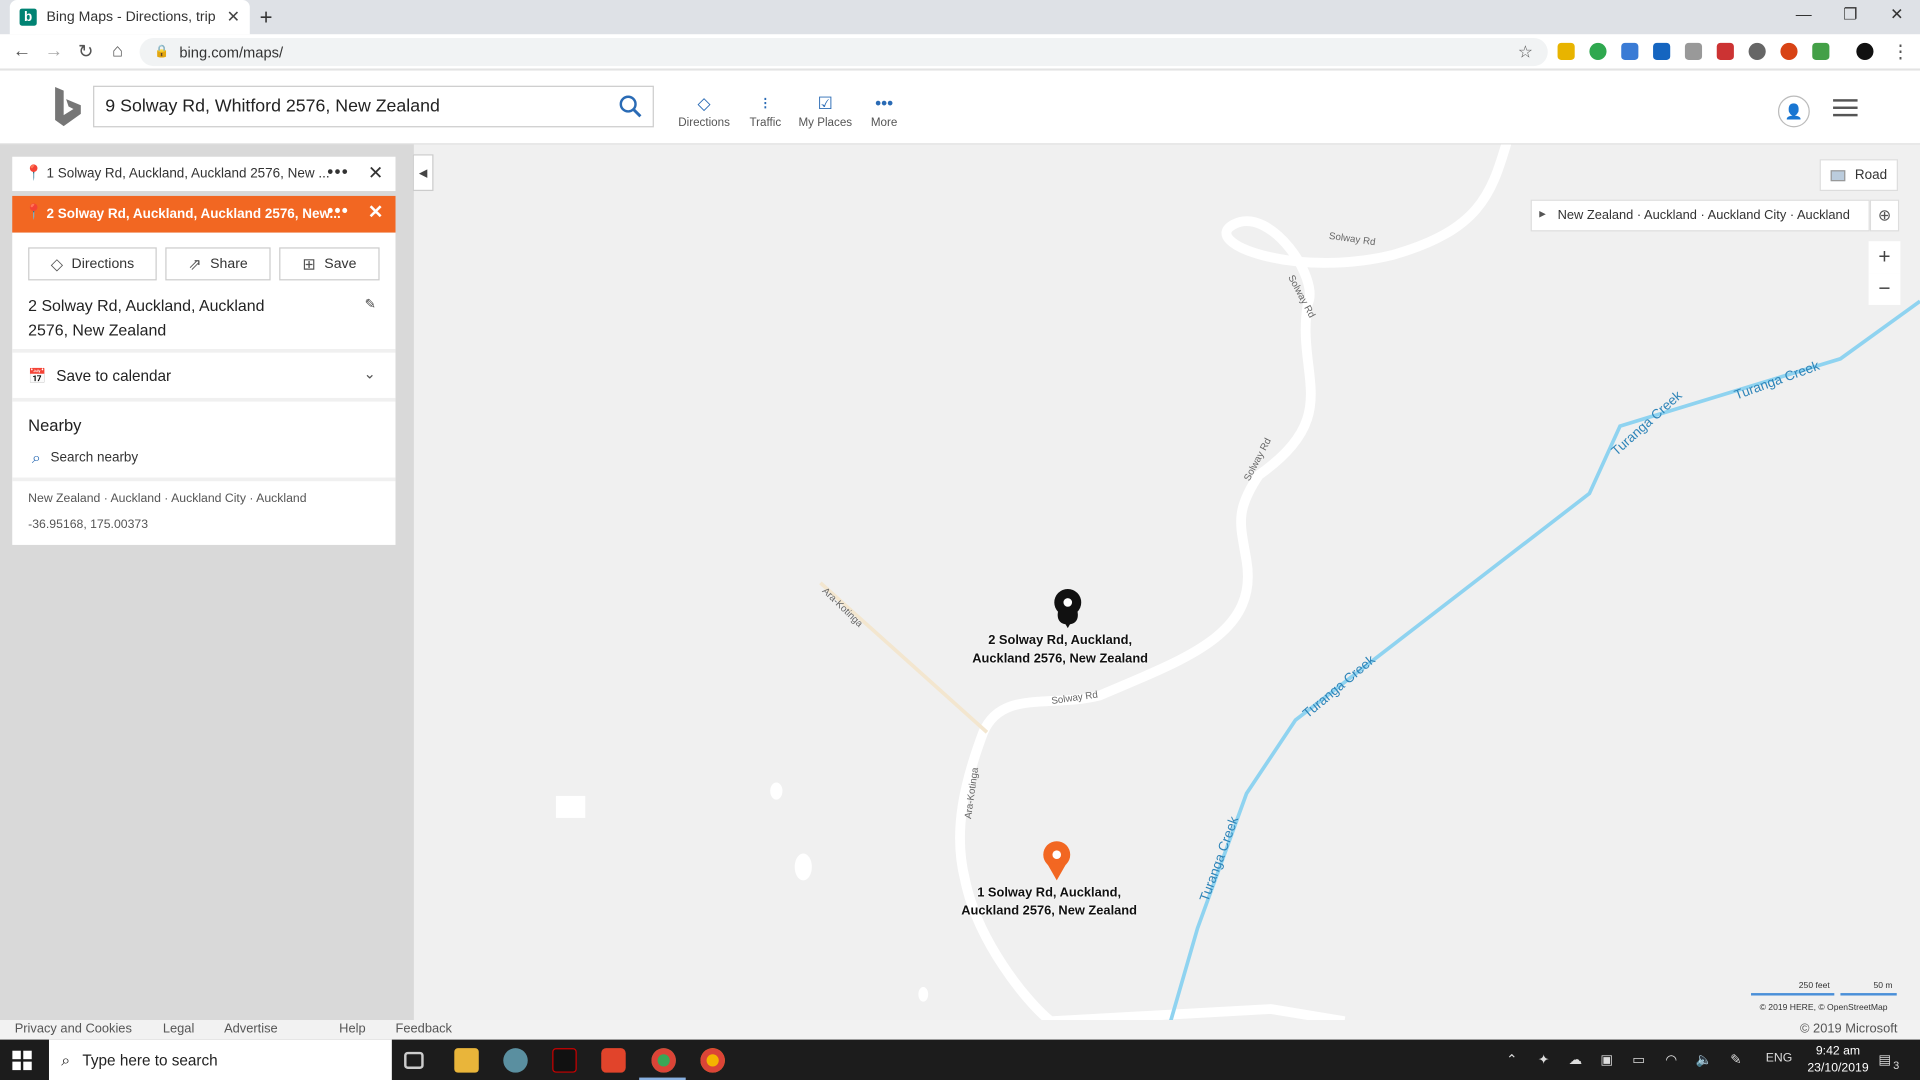  I want to click on wifi-icon: ◠, so click(1671, 1060).